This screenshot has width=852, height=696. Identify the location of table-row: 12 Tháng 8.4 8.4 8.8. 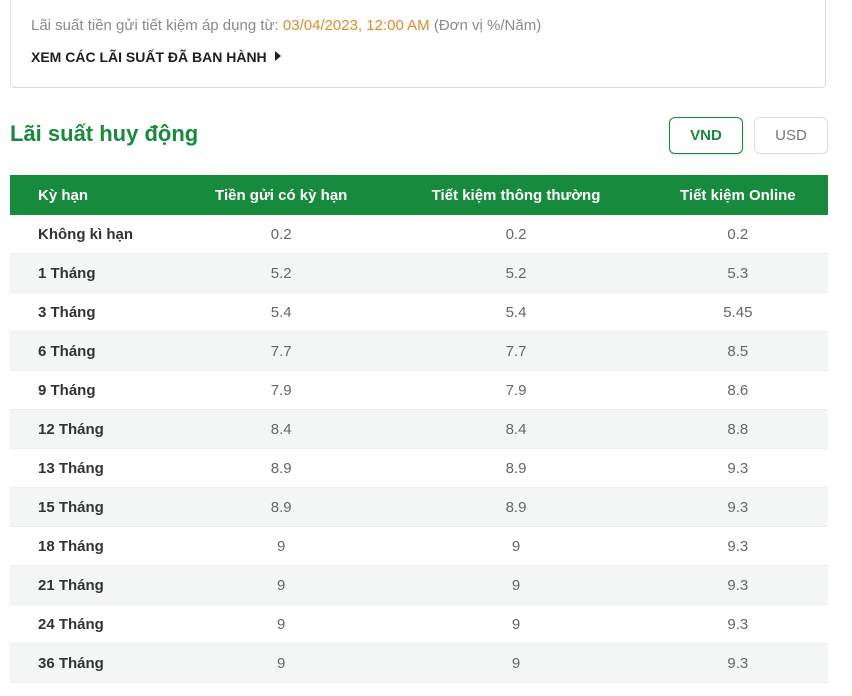
(419, 429).